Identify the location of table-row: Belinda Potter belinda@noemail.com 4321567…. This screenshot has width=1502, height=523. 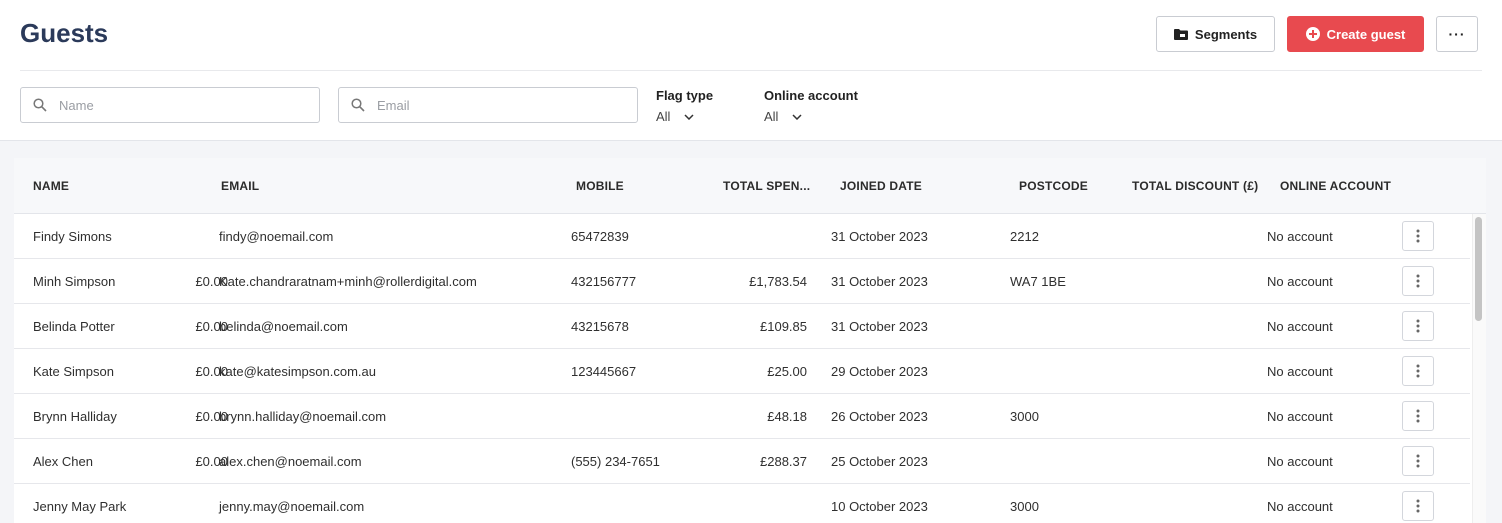
(742, 326).